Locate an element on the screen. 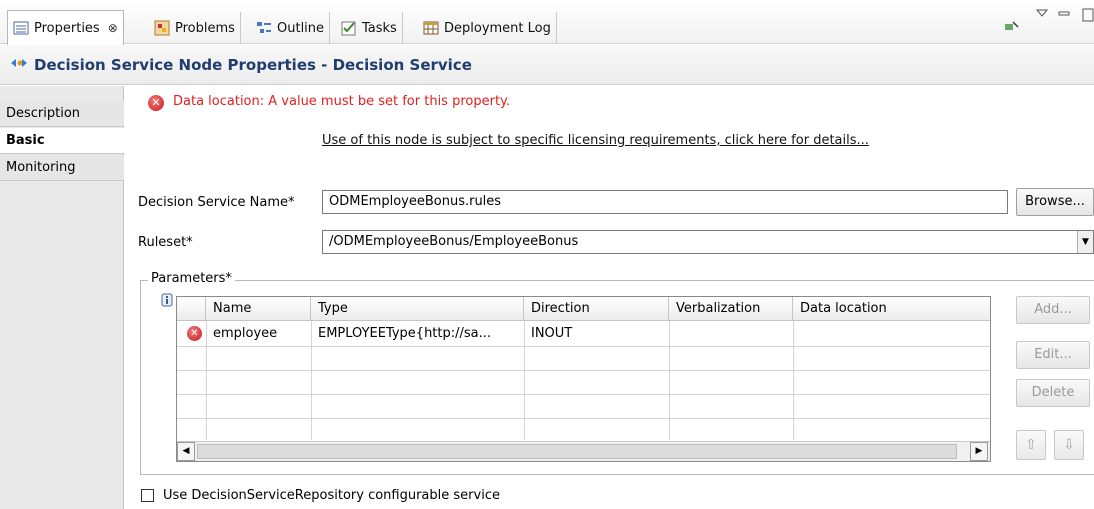 The image size is (1094, 509). ruleset-combo: /ODMEmployeeBonus/EmployeeBonus ▼ is located at coordinates (708, 242).